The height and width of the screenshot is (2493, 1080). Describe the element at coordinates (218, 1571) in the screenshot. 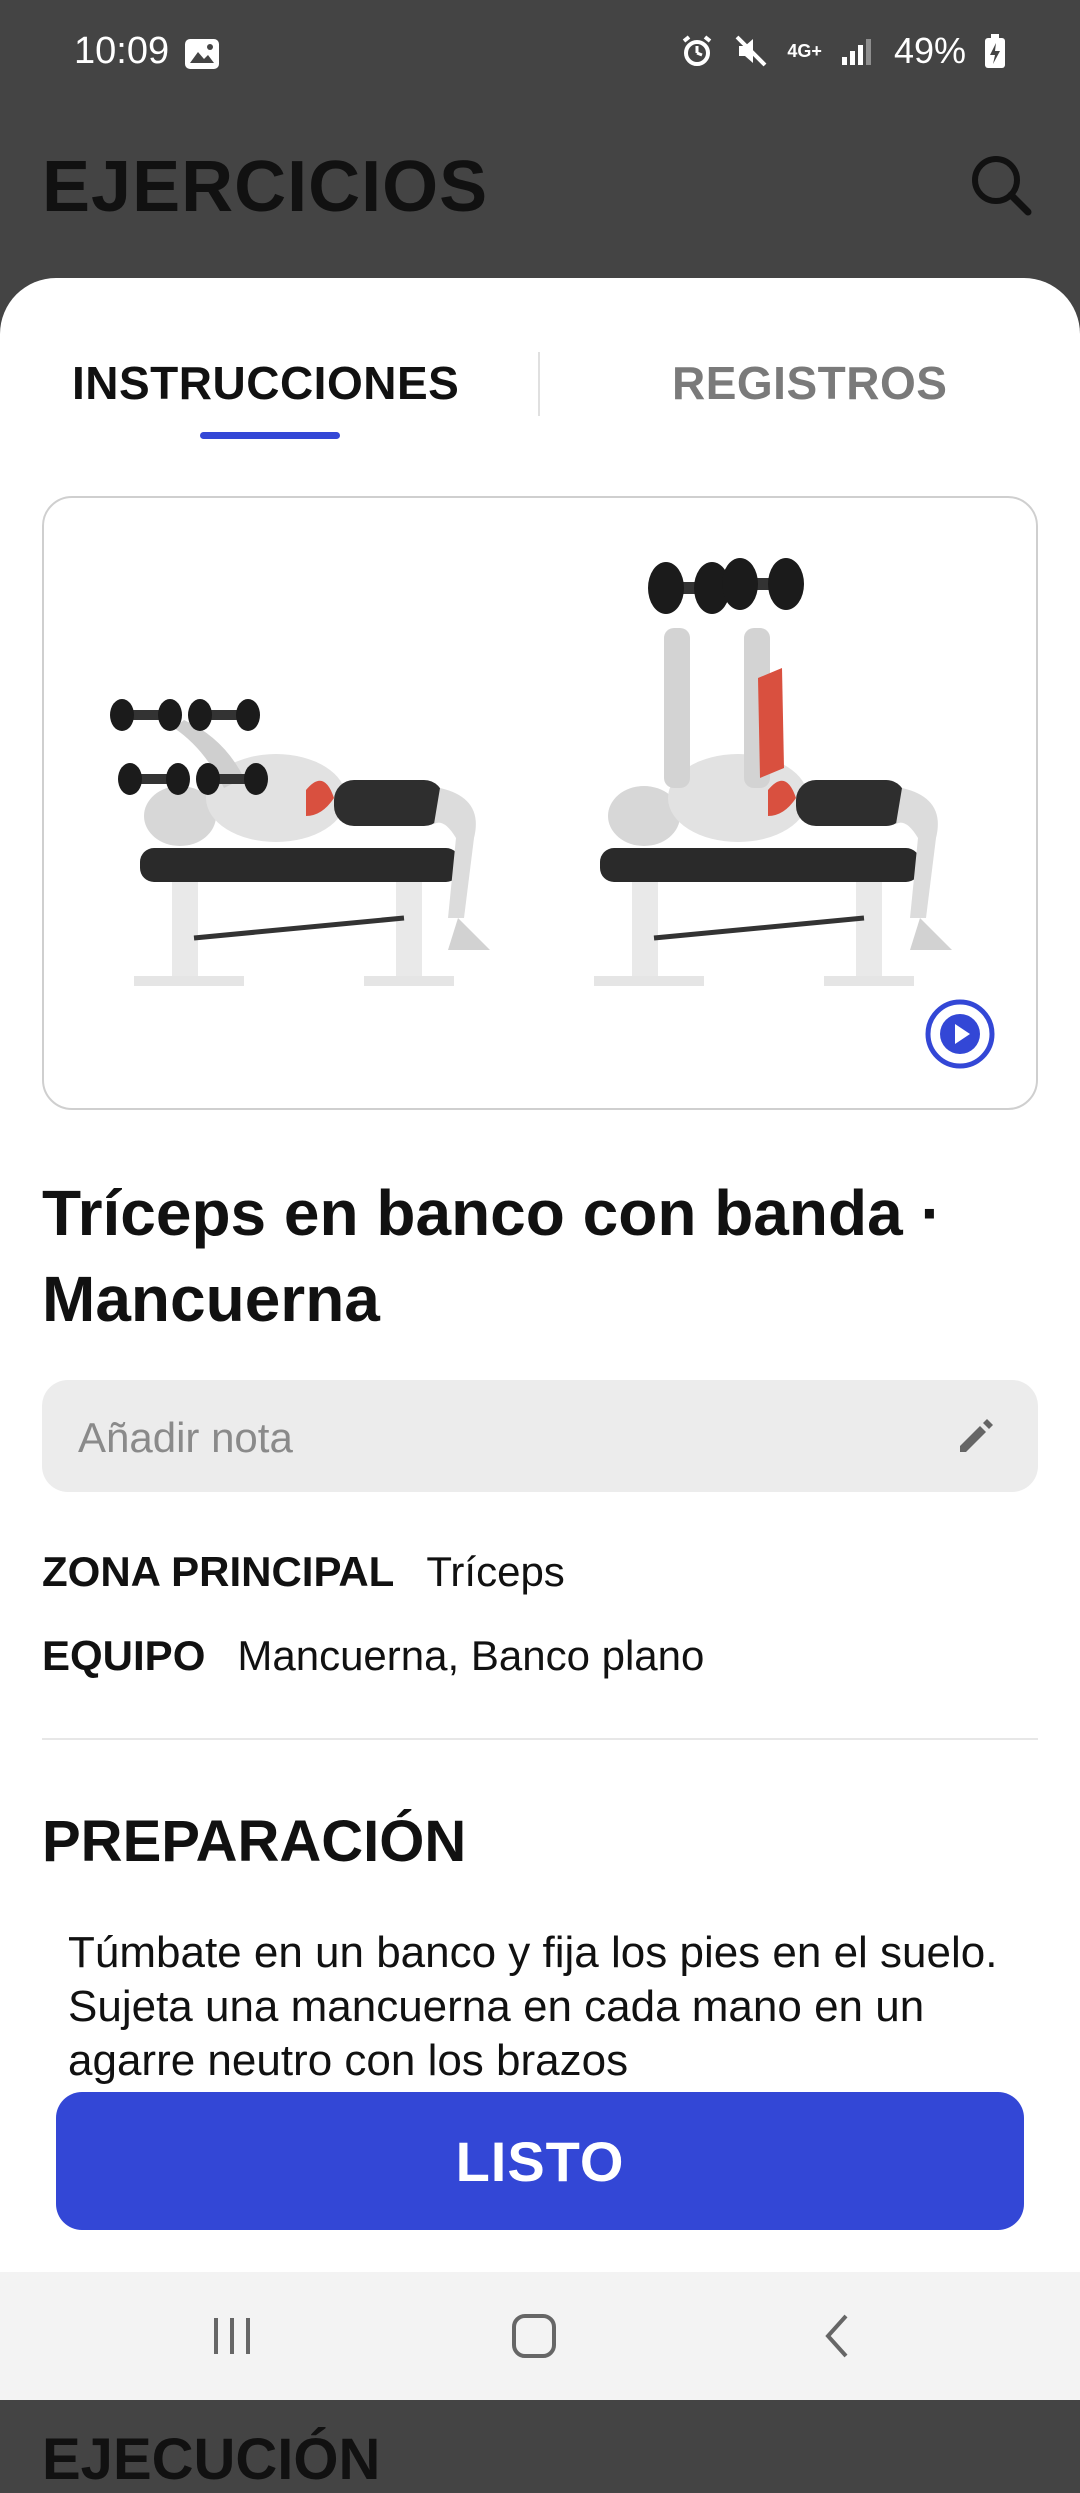

I see `zona-label: ZONA PRINCIPAL` at that location.